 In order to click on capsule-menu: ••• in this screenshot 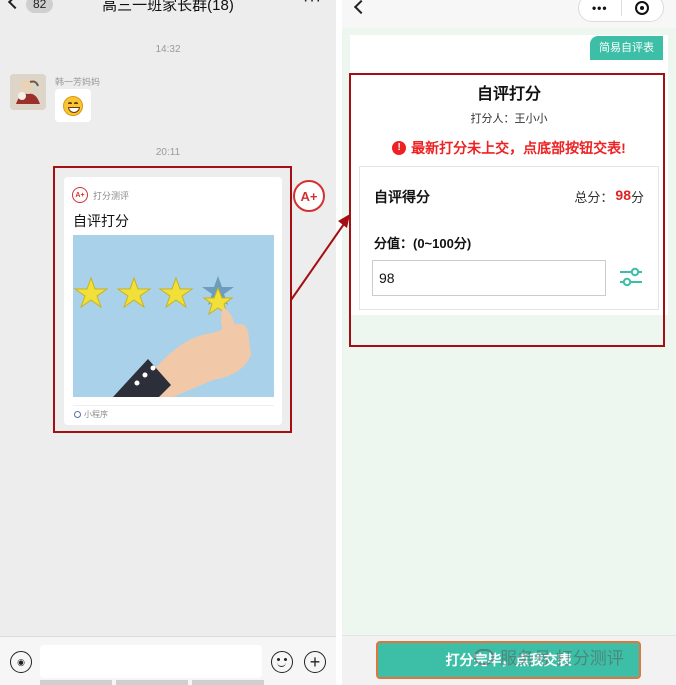, I will do `click(621, 11)`.